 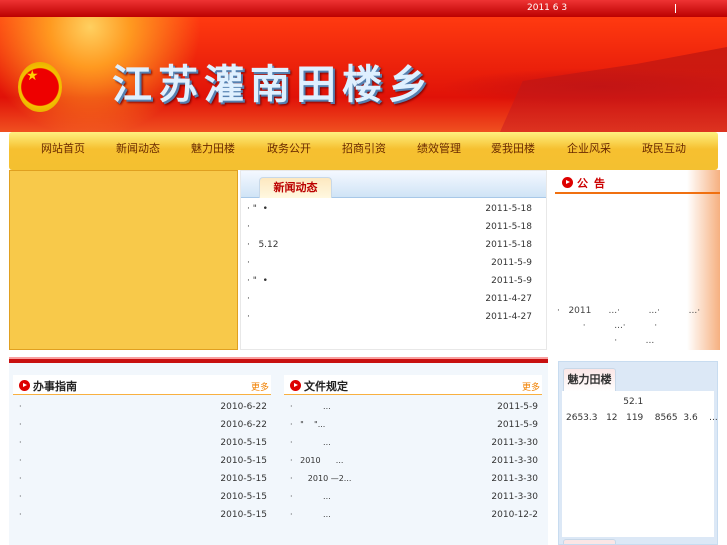 I want to click on tab-next, so click(x=589, y=541).